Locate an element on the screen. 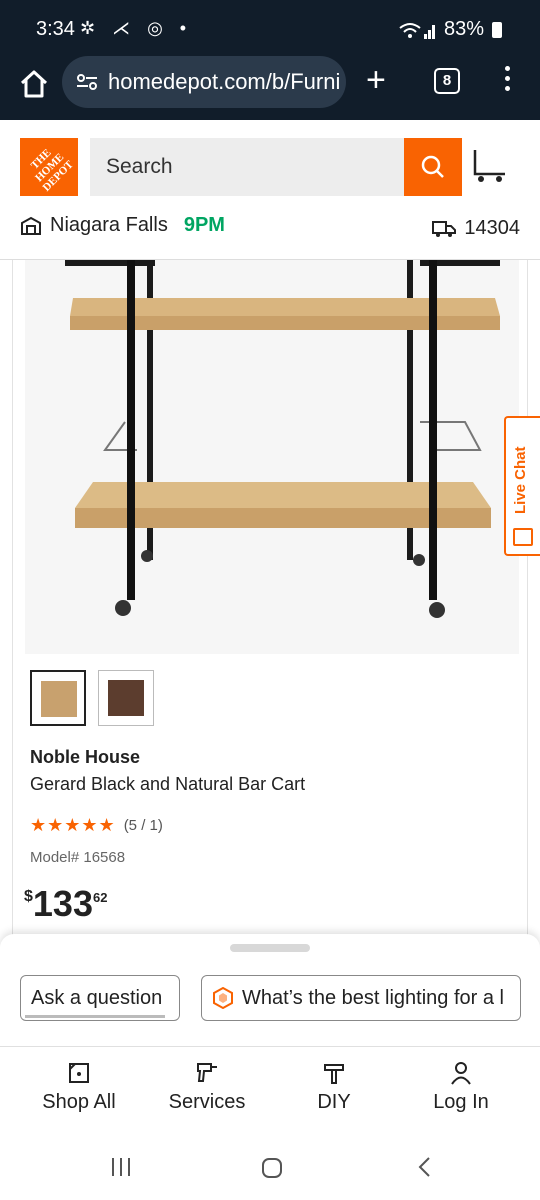 The image size is (540, 1200). system-nav-bar is located at coordinates (270, 1164).